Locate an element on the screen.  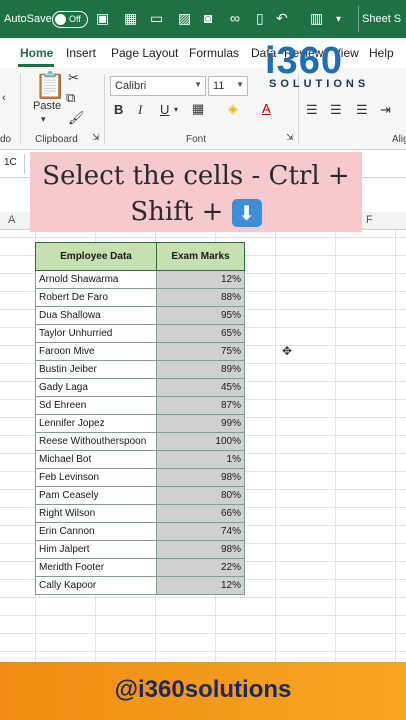
table-row: Reese Withoutherspoon 100% is located at coordinates (140, 441).